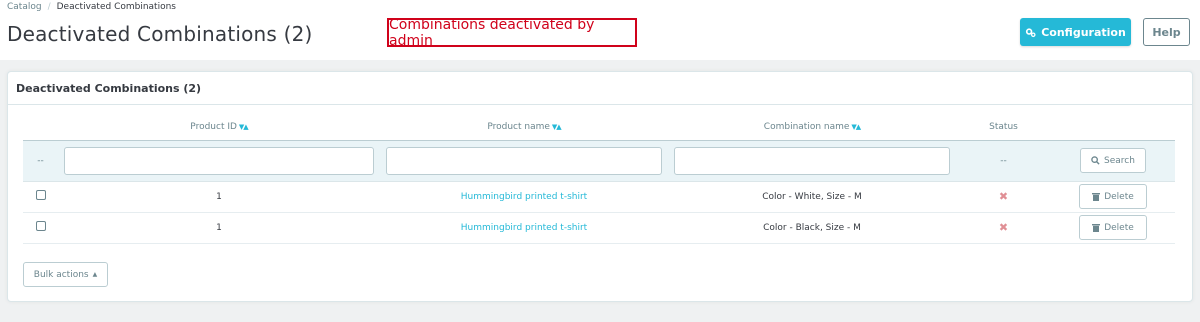 Image resolution: width=1200 pixels, height=322 pixels. What do you see at coordinates (24, 7) in the screenshot?
I see `breadcrumb-catalog: Catalog` at bounding box center [24, 7].